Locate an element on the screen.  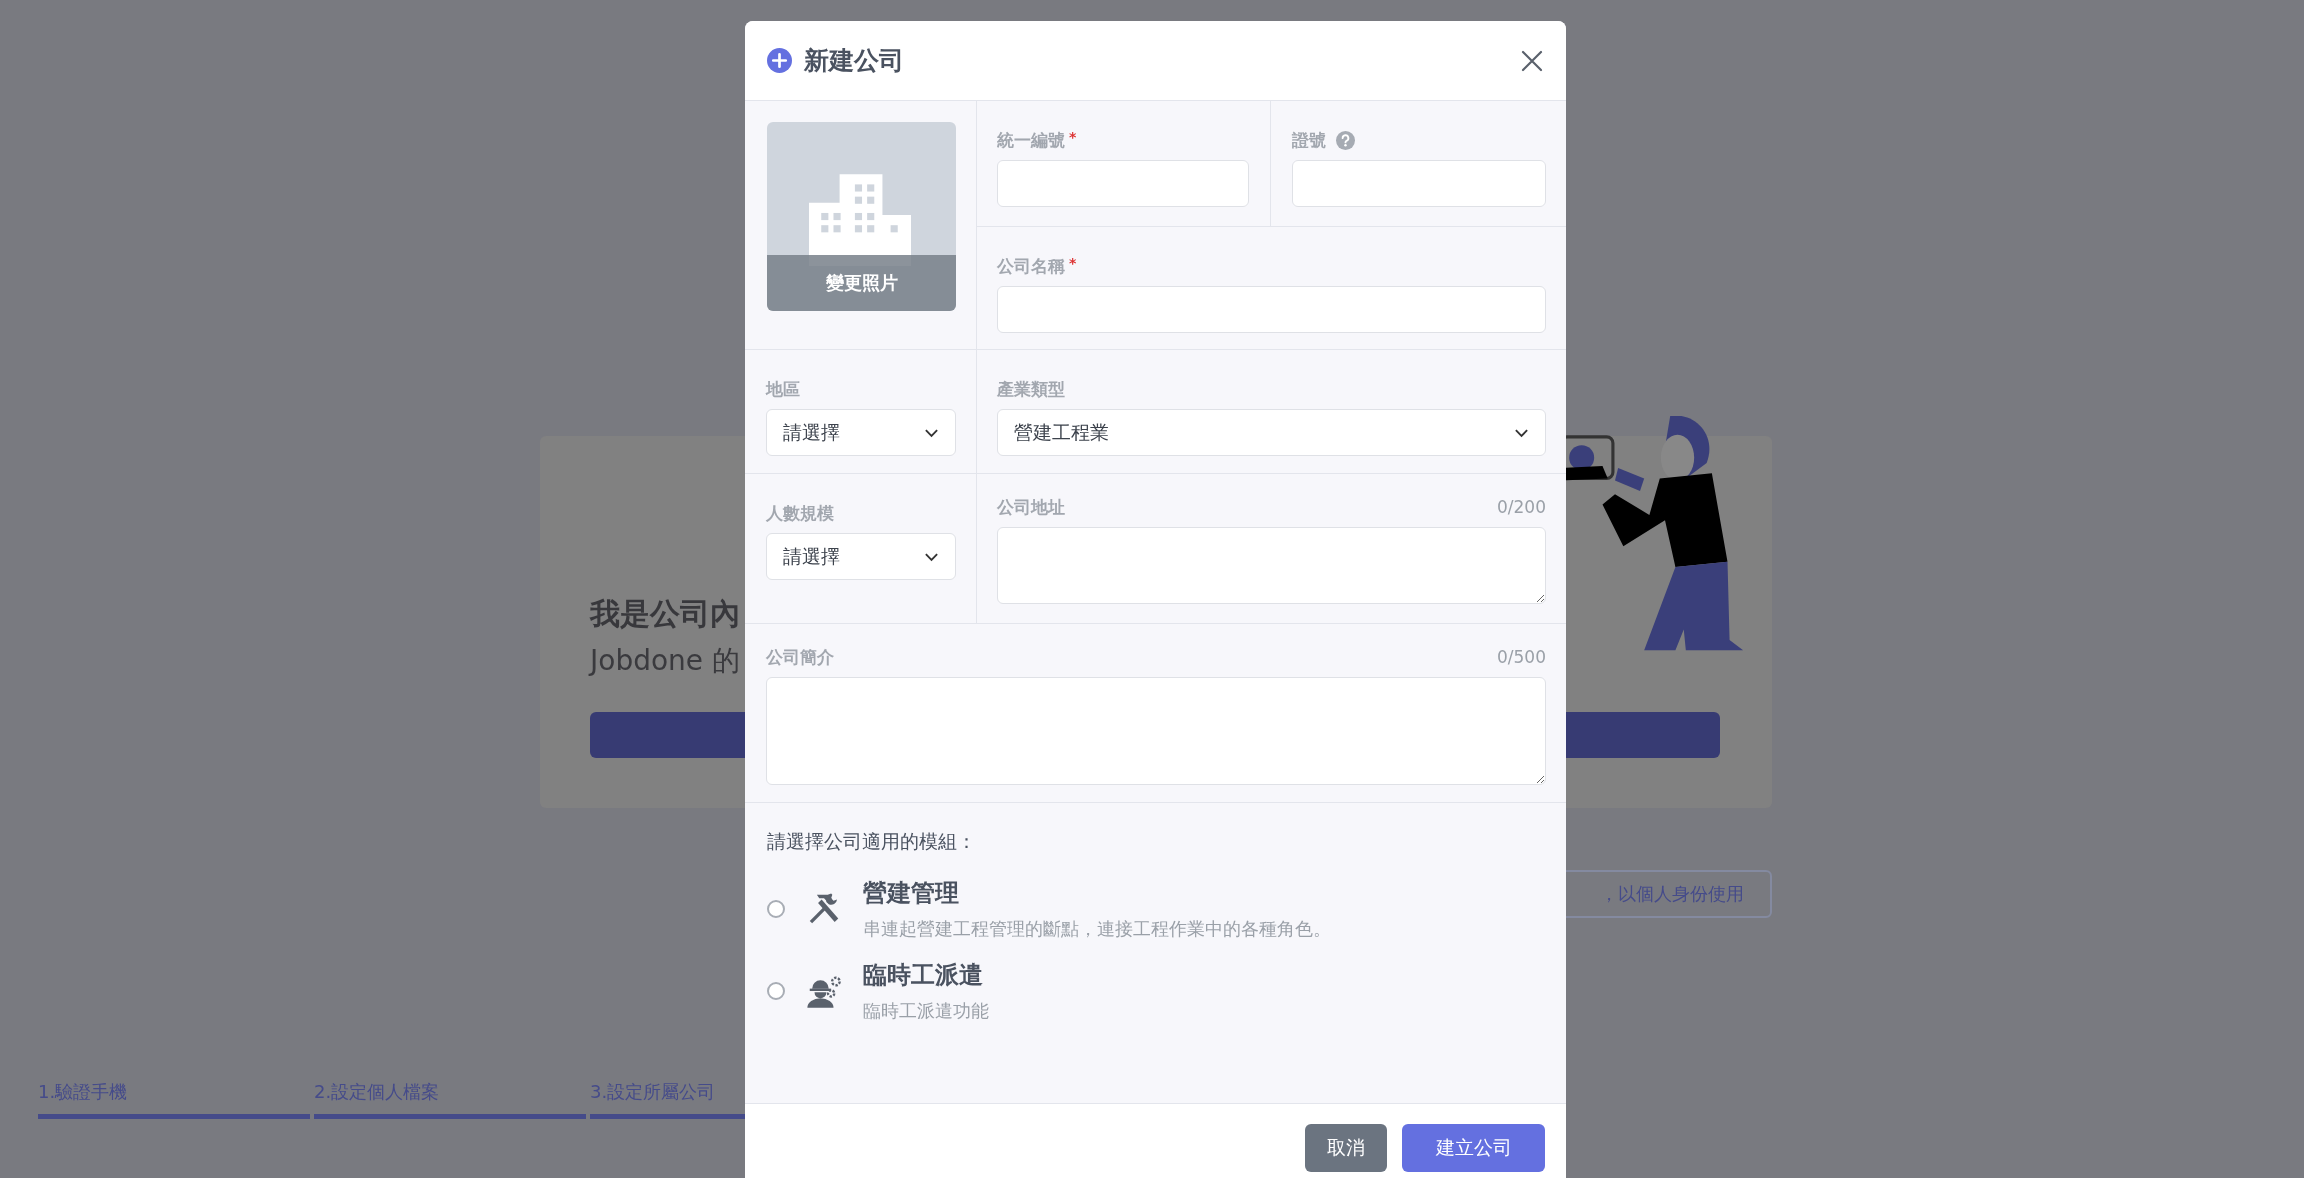
add-icon is located at coordinates (779, 60).